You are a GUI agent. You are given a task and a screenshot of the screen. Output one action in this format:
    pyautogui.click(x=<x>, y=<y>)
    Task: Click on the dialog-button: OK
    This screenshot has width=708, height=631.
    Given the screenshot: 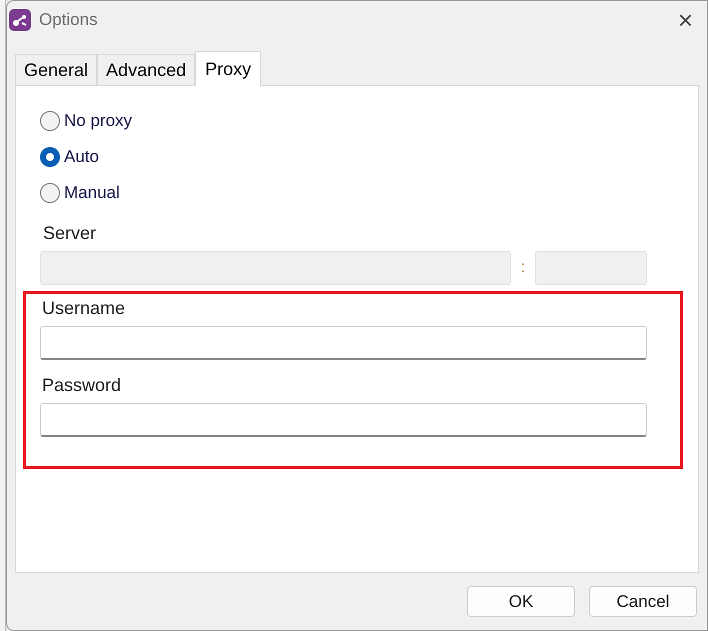 What is the action you would take?
    pyautogui.click(x=521, y=601)
    